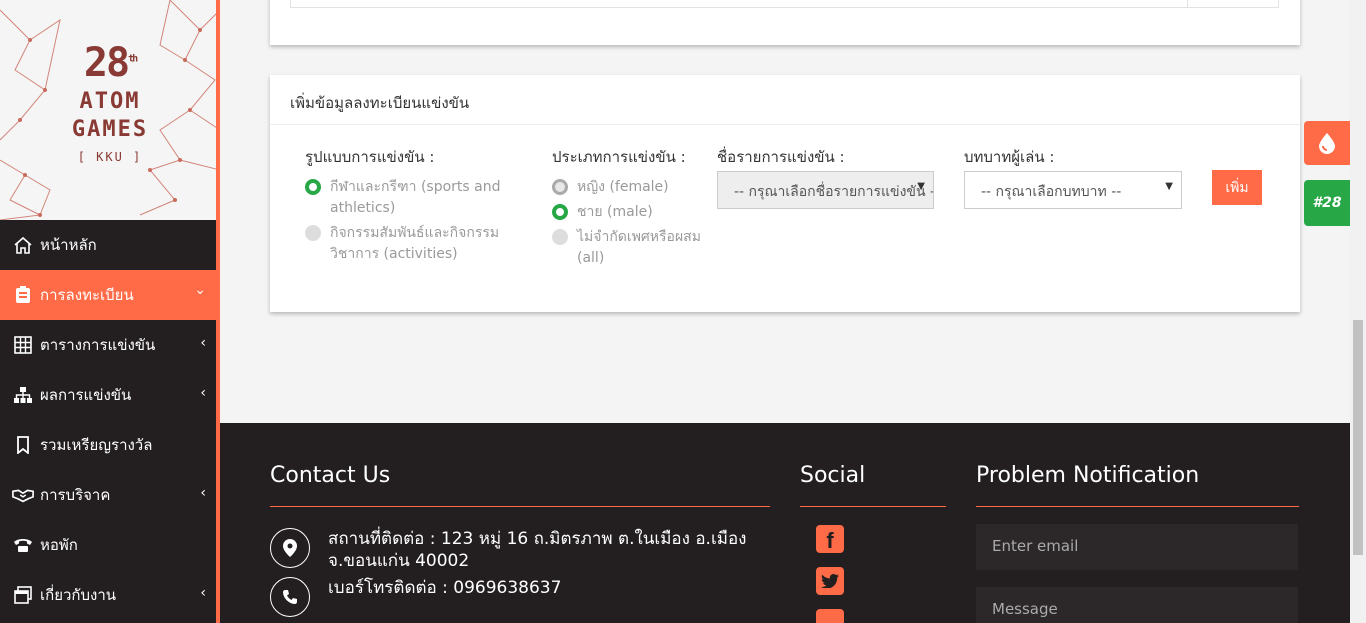 This screenshot has height=623, width=1366. What do you see at coordinates (108, 545) in the screenshot?
I see `sidebar-item-6: หอพัก` at bounding box center [108, 545].